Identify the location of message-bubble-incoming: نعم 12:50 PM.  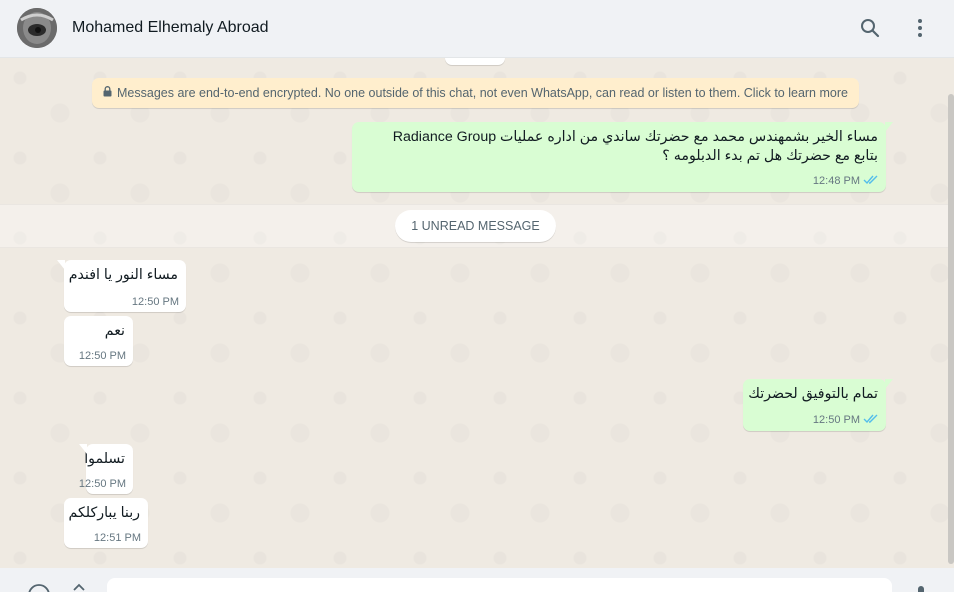
(98, 341).